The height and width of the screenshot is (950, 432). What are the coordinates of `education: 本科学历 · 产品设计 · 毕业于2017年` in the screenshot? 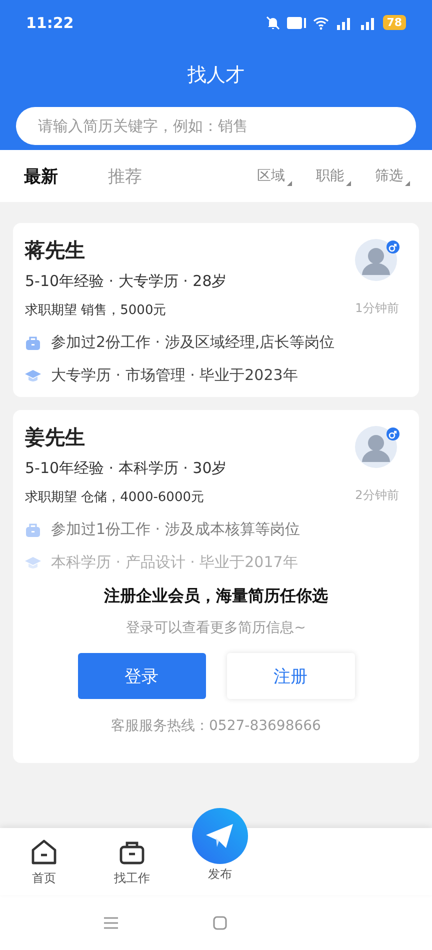 It's located at (174, 562).